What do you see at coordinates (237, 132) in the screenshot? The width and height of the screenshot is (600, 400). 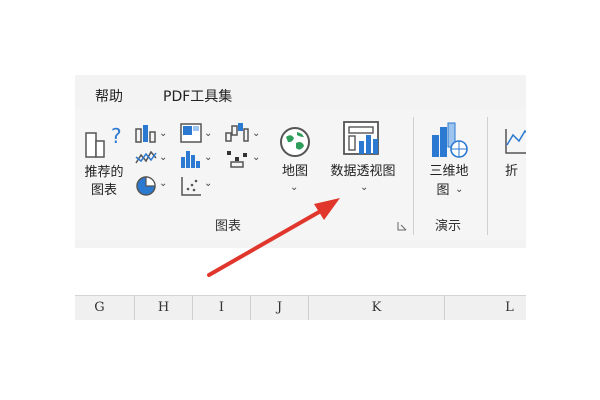 I see `waterfall-chart-icon` at bounding box center [237, 132].